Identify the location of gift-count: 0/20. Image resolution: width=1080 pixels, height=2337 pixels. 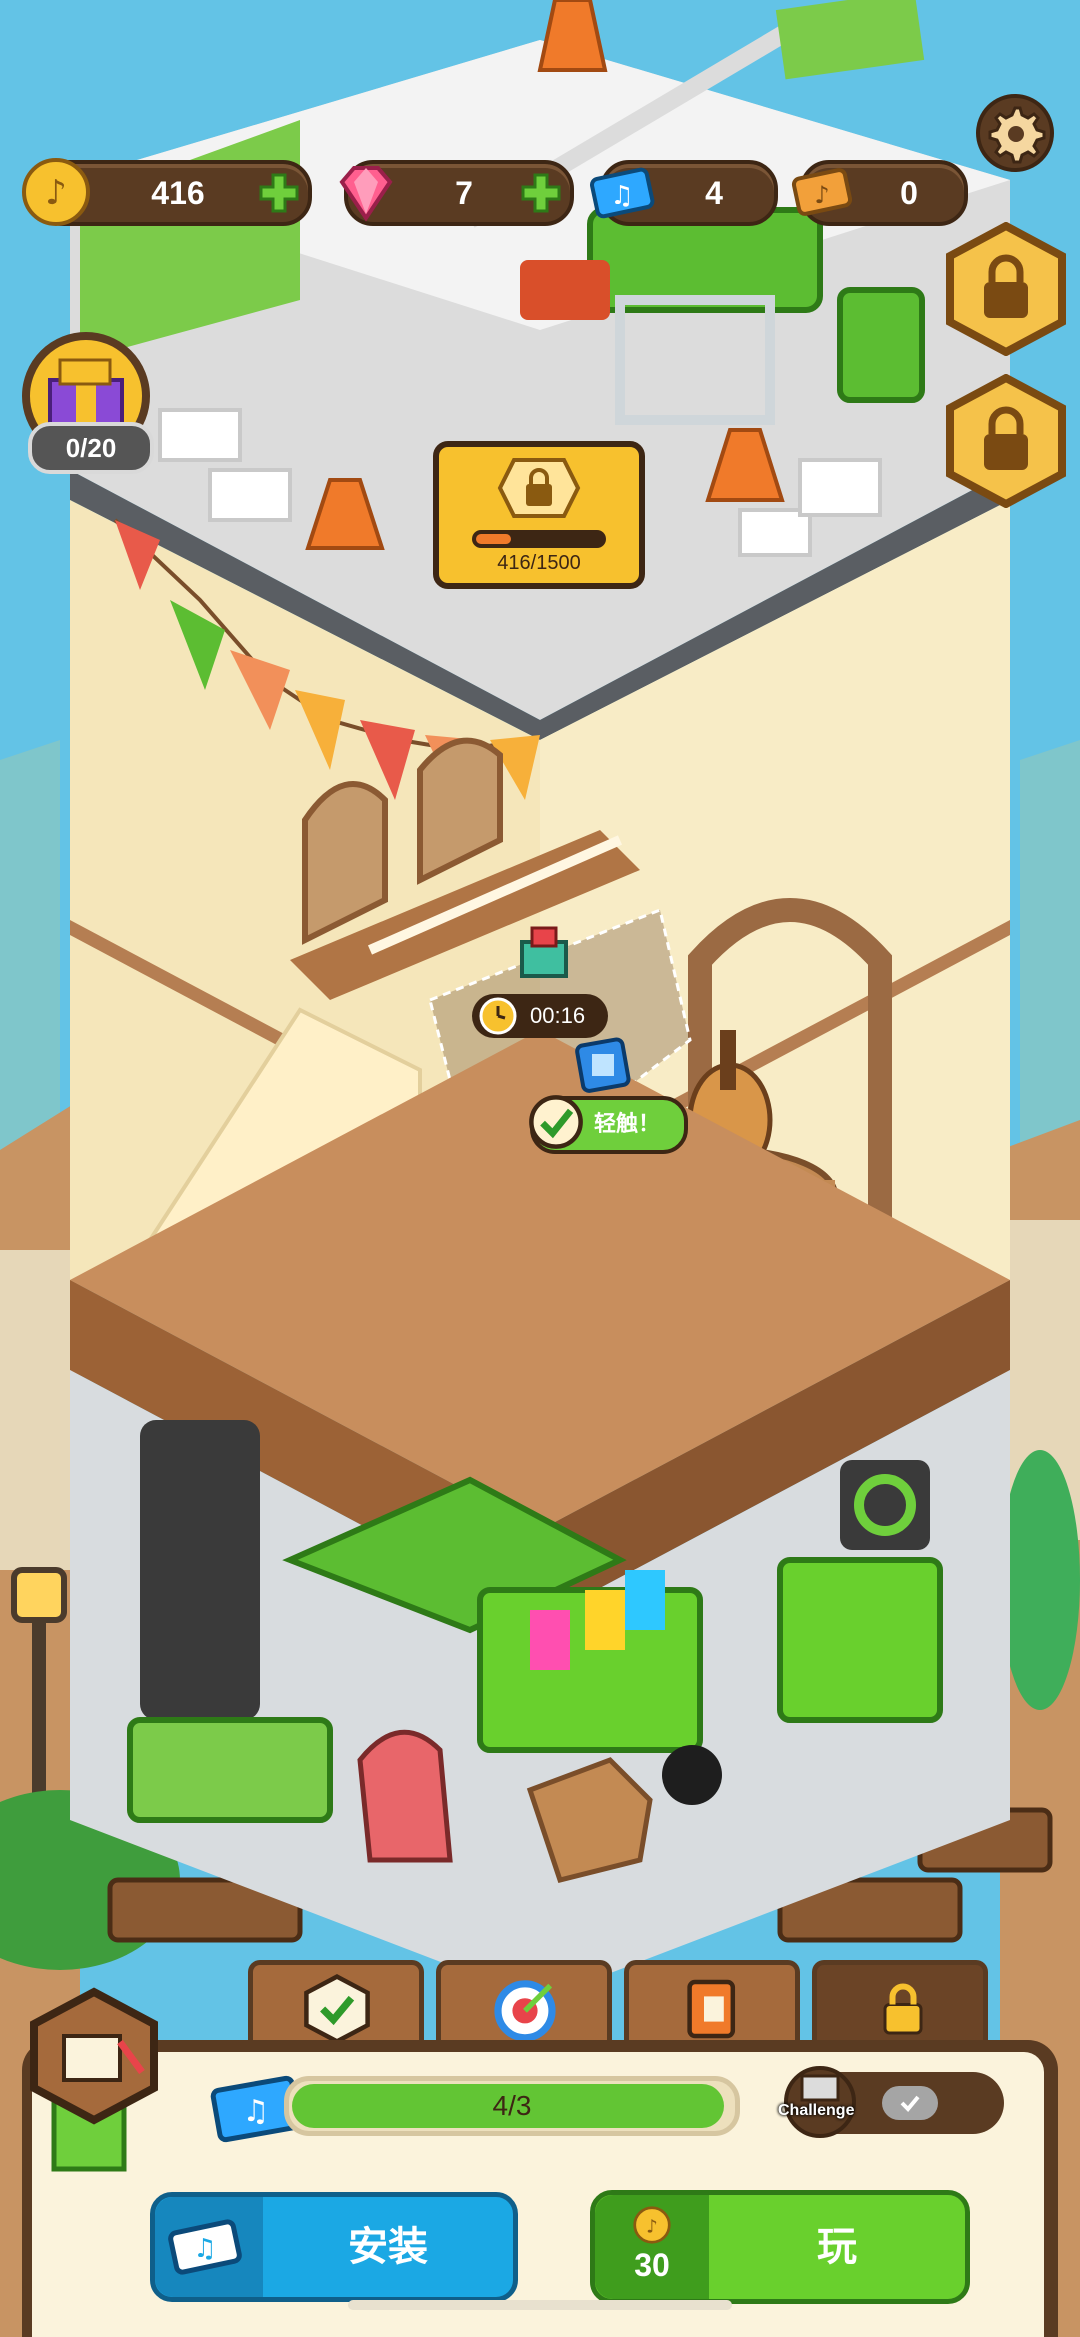
(91, 448).